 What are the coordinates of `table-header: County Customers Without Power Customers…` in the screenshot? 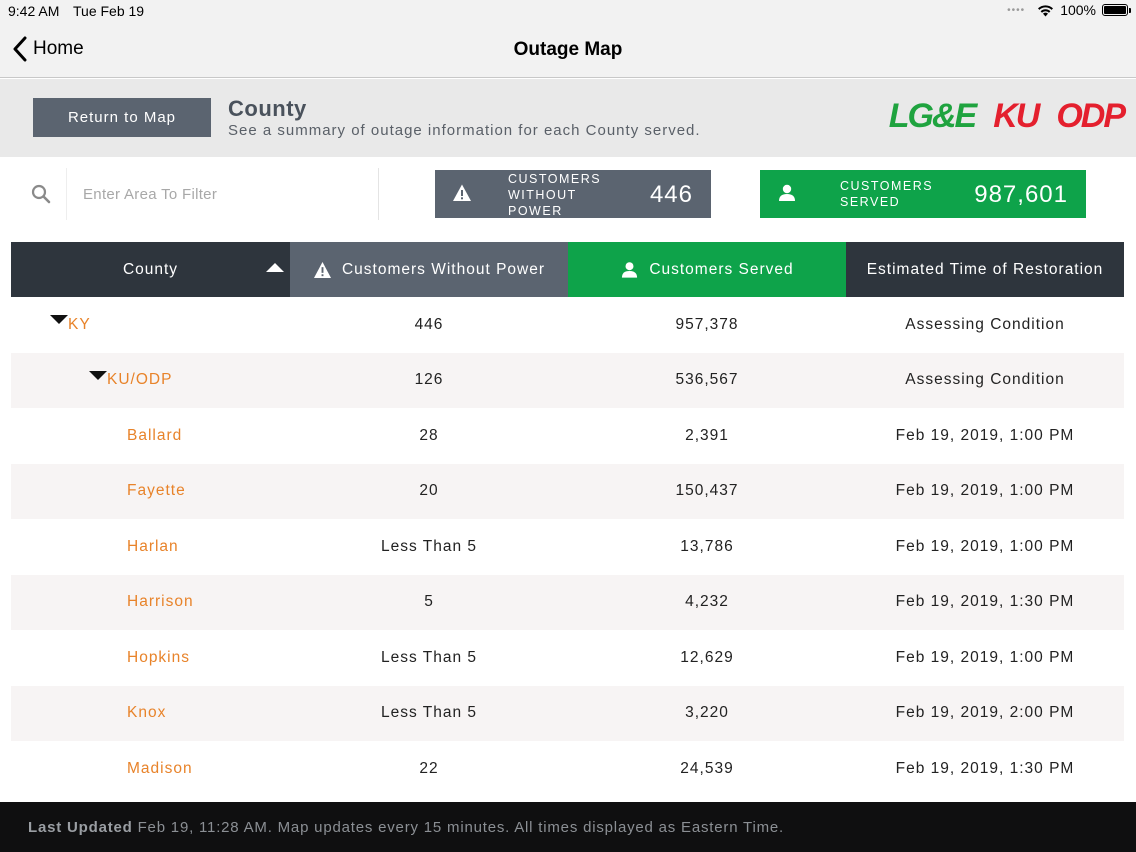 It's located at (567, 269).